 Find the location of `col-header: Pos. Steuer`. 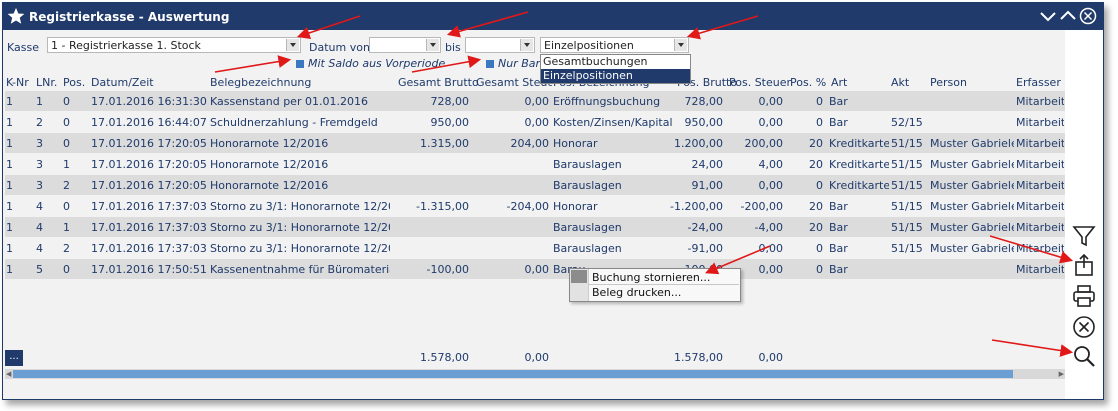

col-header: Pos. Steuer is located at coordinates (760, 82).